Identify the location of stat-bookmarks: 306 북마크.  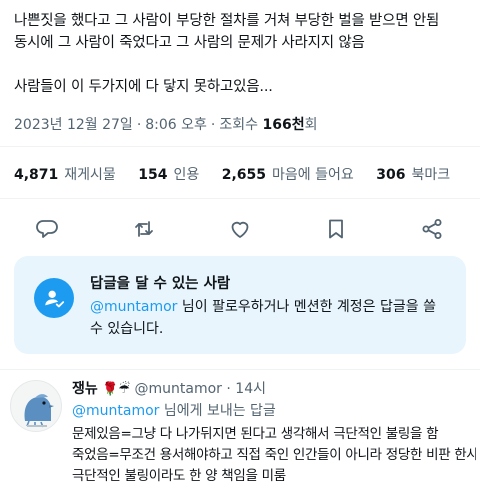
(413, 175).